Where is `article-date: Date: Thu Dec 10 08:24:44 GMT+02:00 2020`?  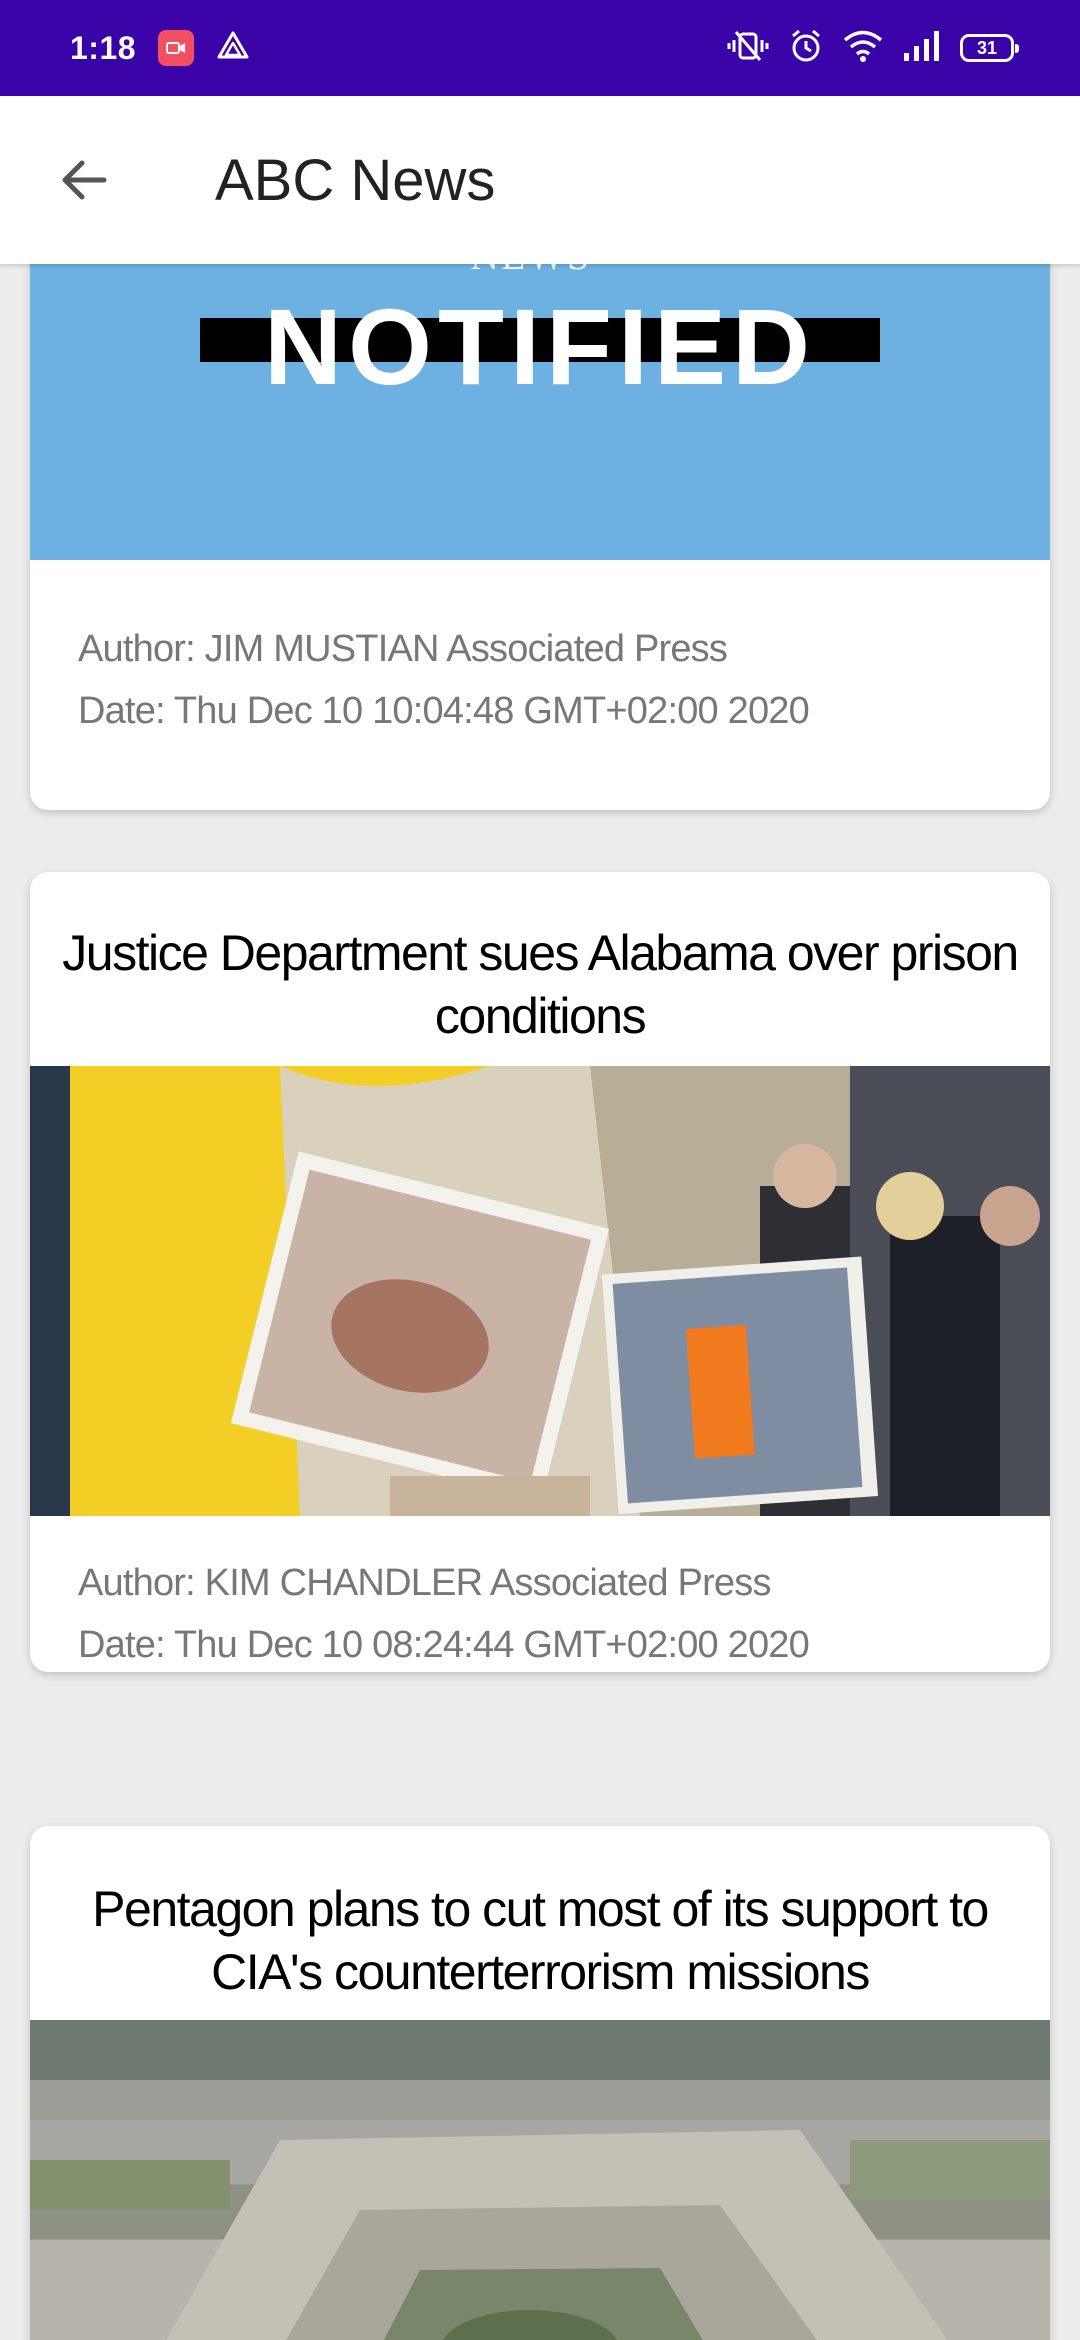 article-date: Date: Thu Dec 10 08:24:44 GMT+02:00 2020 is located at coordinates (444, 1645).